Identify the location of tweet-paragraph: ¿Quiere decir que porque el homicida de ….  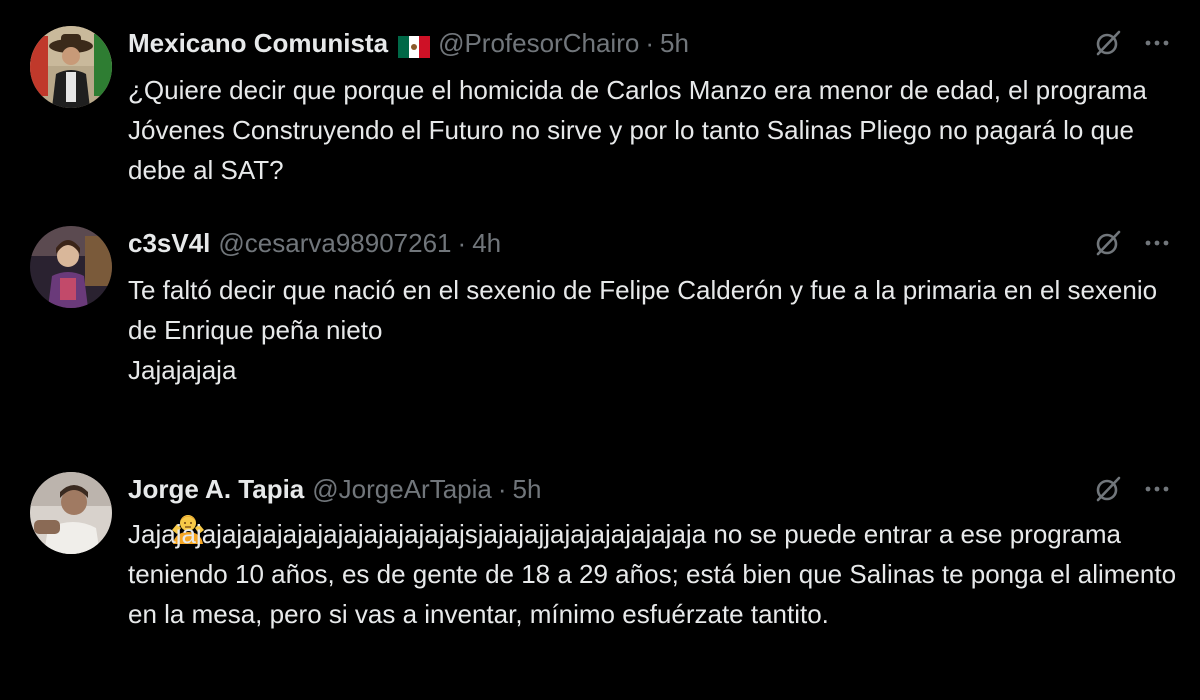
(641, 130).